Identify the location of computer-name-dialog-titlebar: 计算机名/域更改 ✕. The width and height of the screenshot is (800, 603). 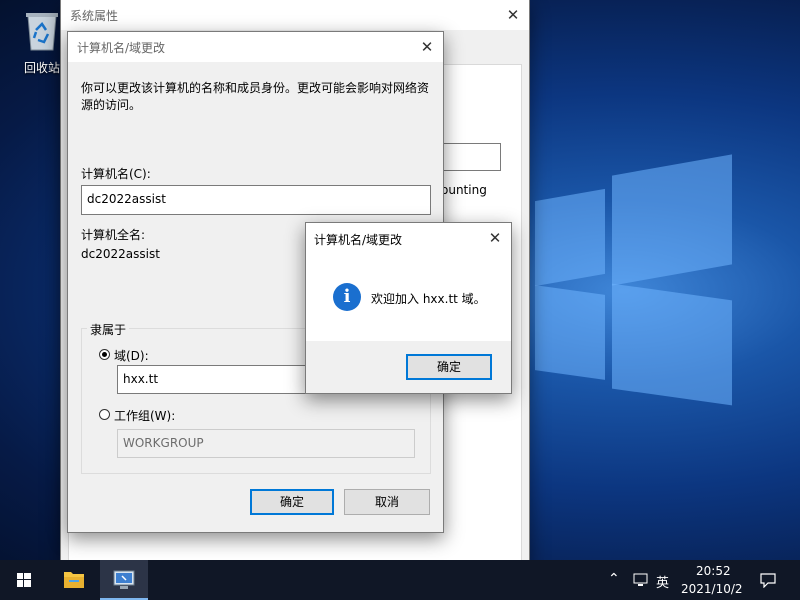
(255, 47).